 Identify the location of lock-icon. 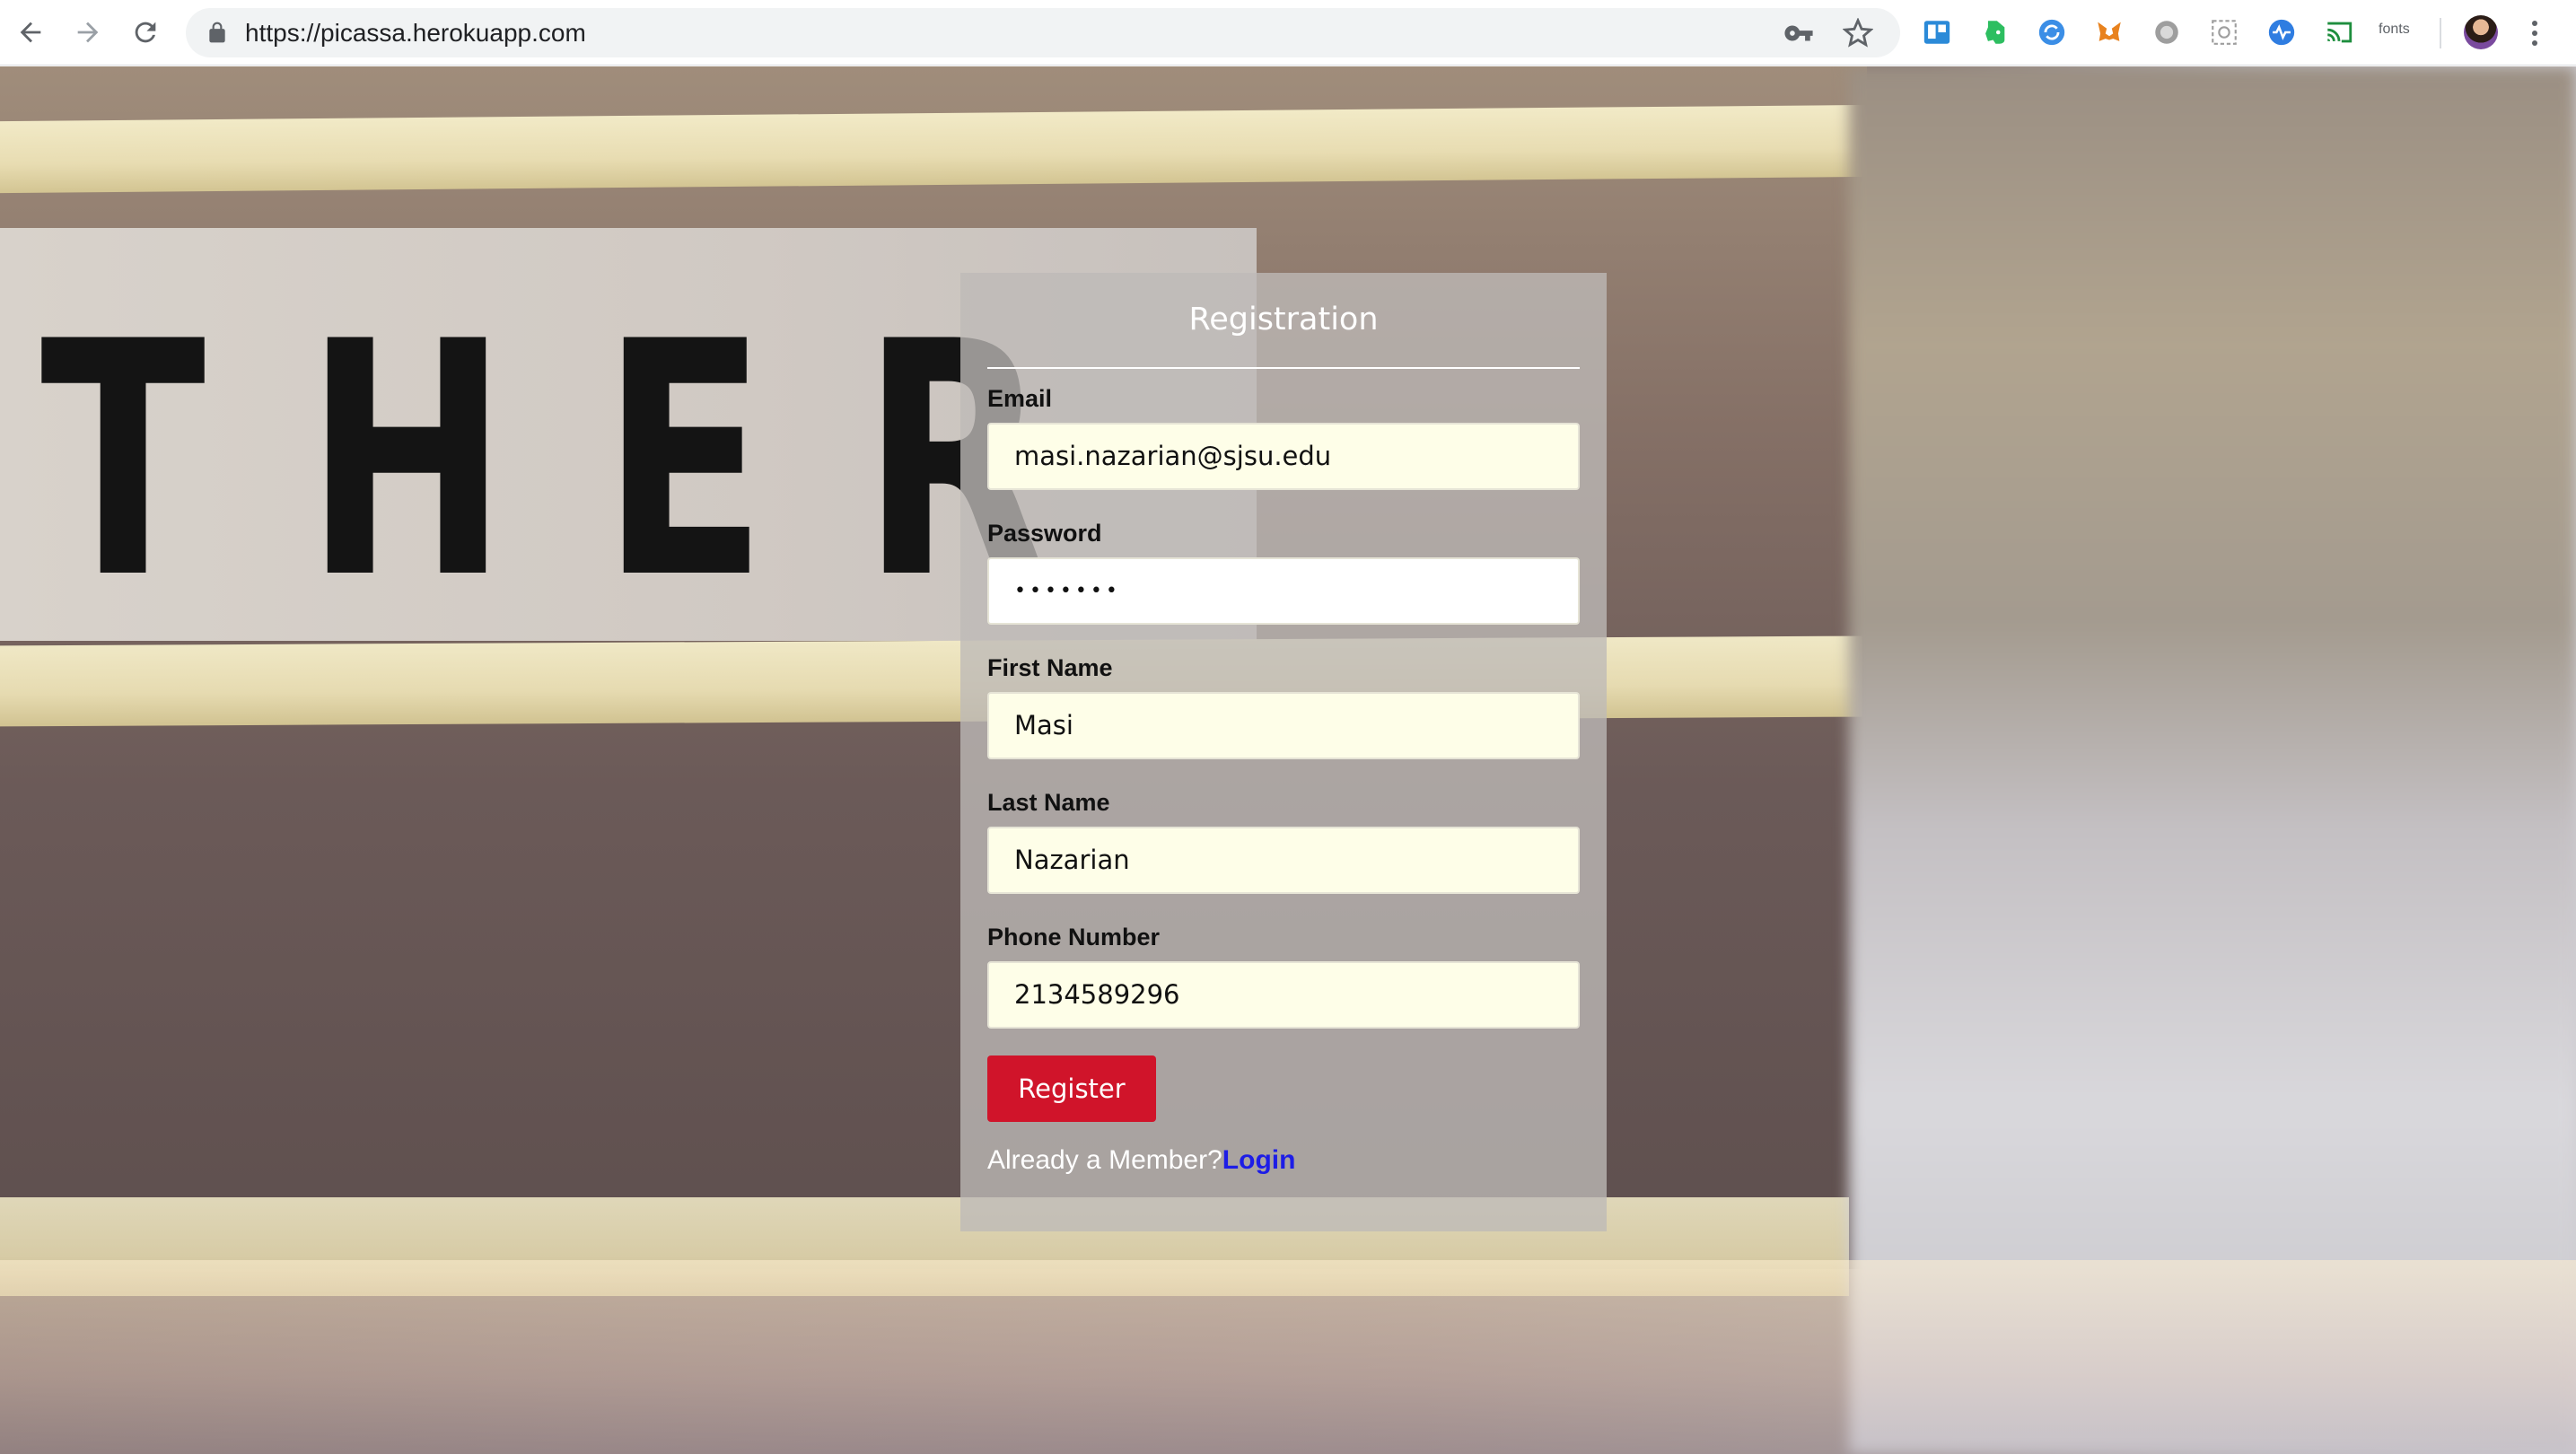
(217, 32).